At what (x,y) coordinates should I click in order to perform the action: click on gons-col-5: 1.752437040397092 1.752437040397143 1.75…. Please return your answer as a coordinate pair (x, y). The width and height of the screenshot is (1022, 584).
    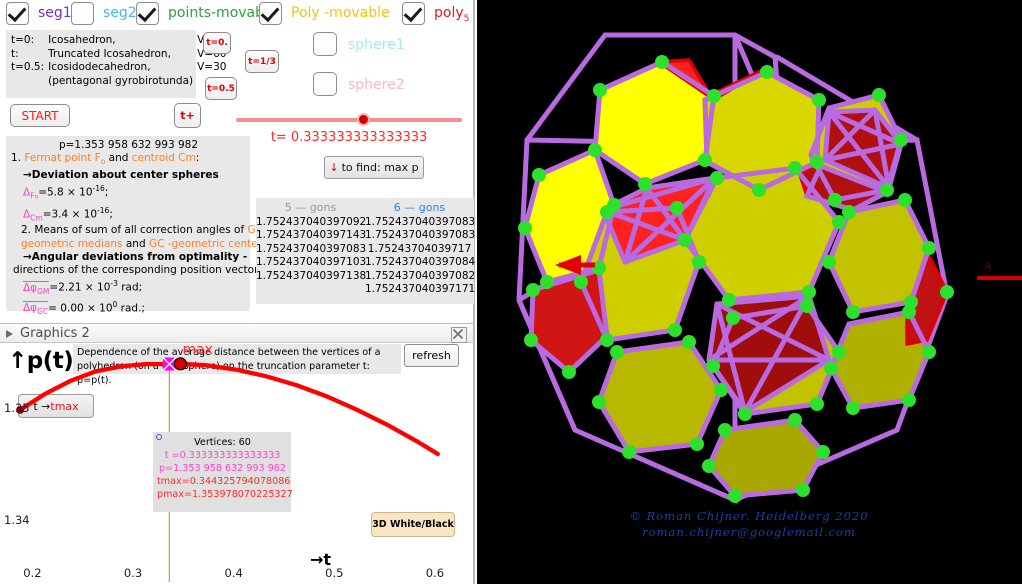
    Looking at the image, I should click on (311, 256).